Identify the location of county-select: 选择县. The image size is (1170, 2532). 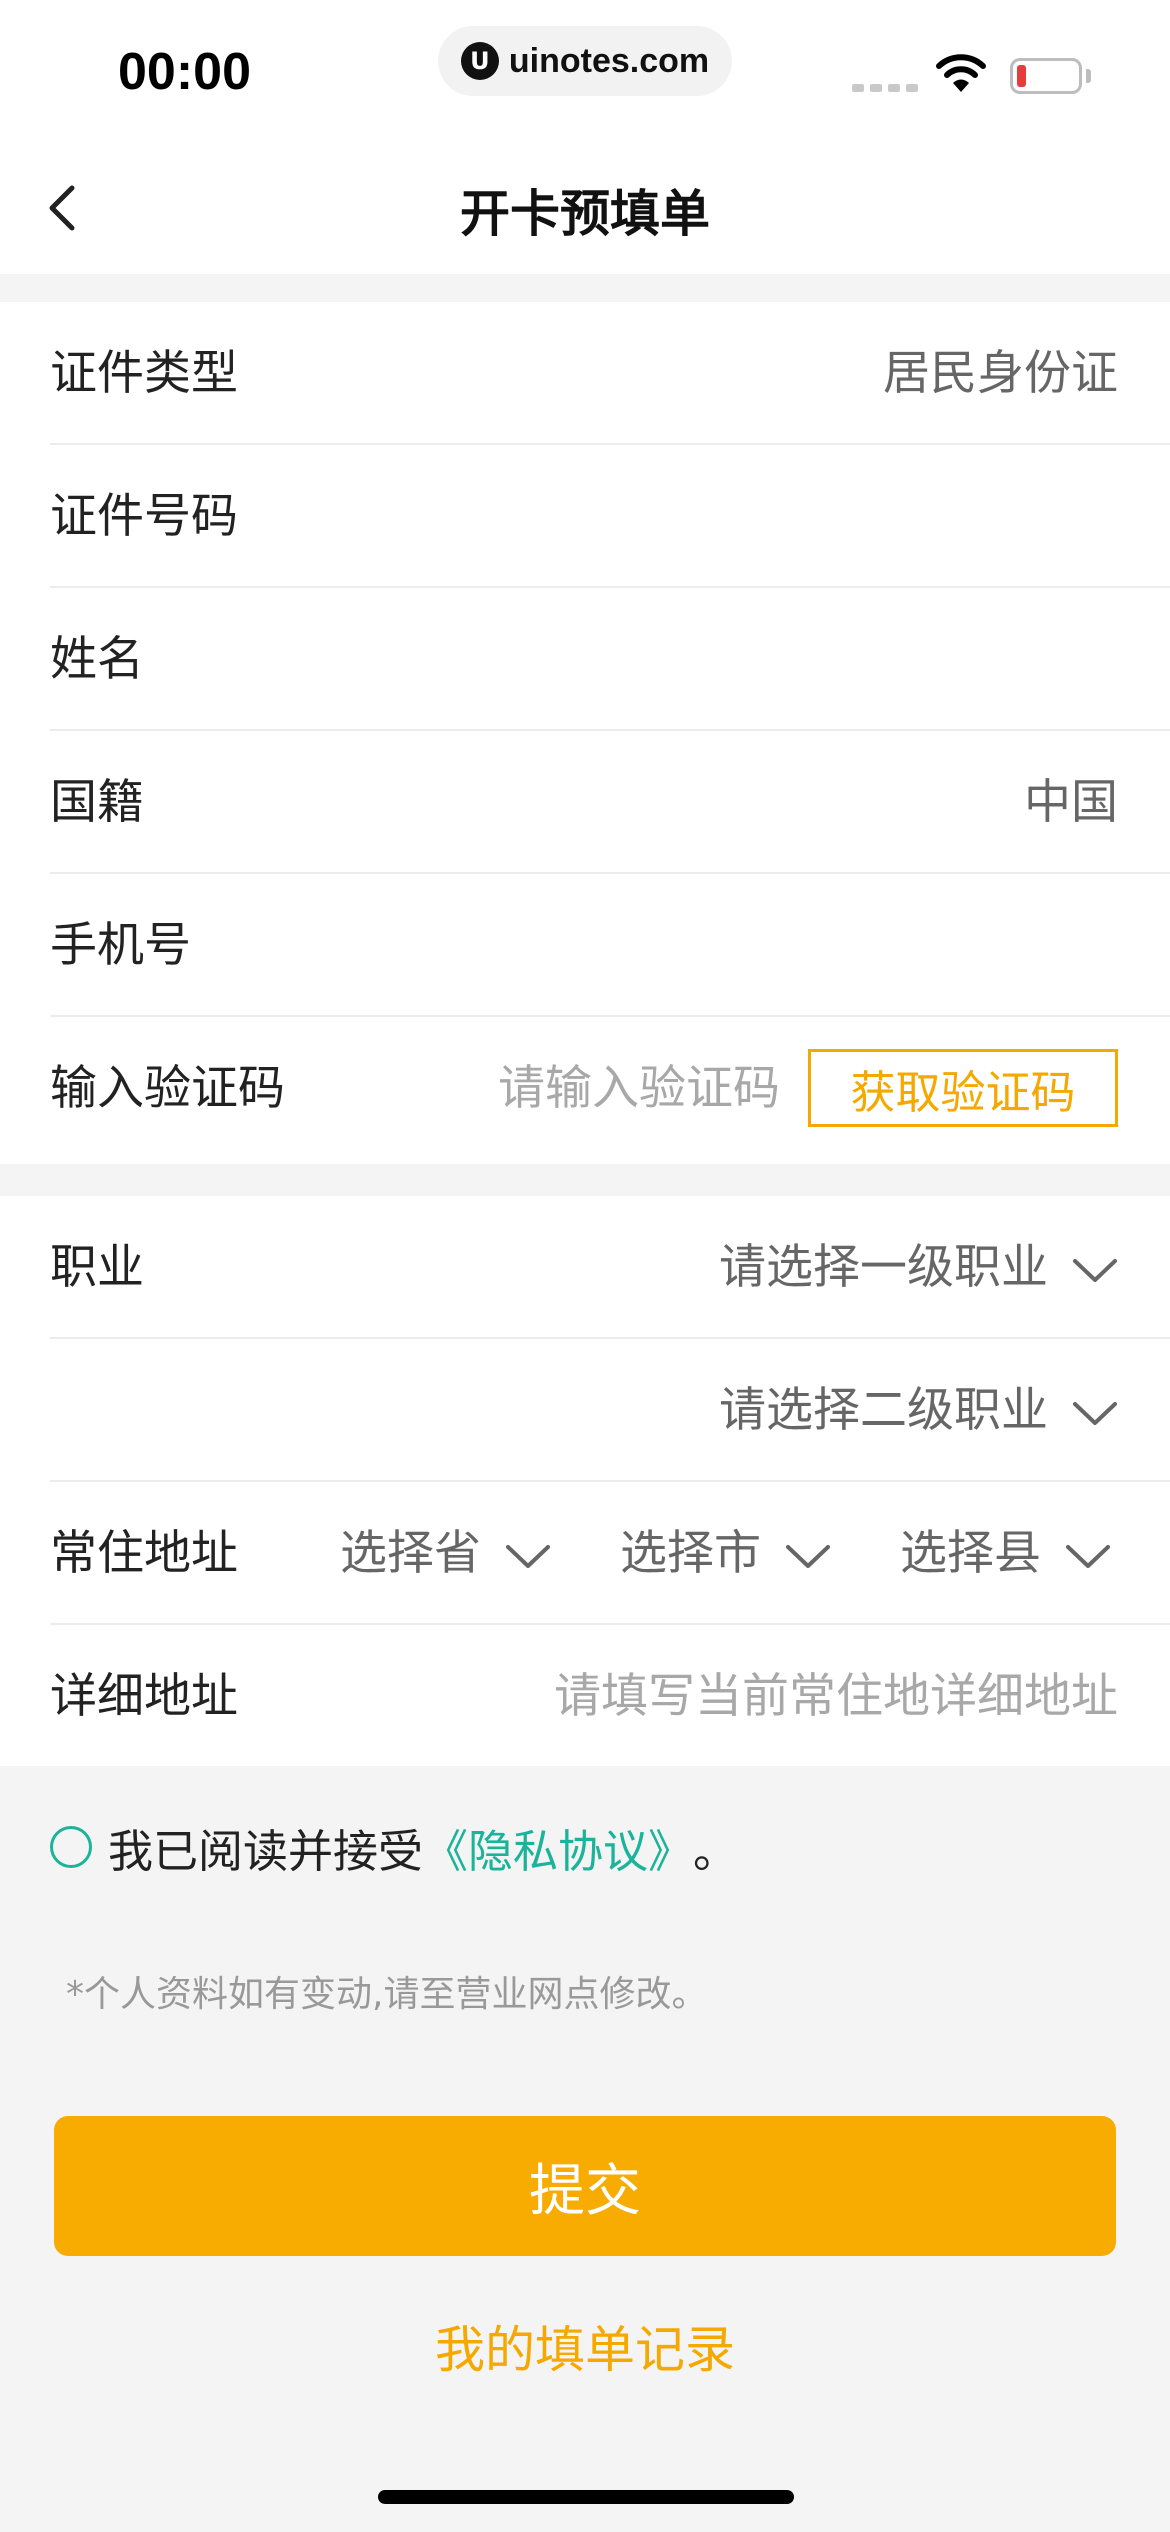
(1005, 1553).